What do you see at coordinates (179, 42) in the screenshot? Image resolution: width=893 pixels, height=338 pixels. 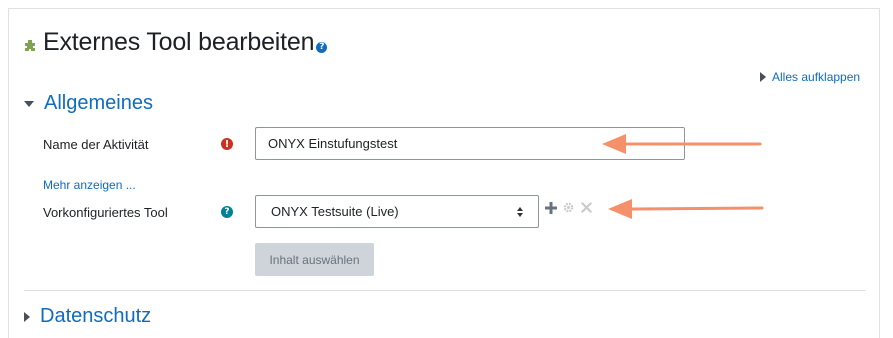 I see `page-title: Externes Tool bearbeiten` at bounding box center [179, 42].